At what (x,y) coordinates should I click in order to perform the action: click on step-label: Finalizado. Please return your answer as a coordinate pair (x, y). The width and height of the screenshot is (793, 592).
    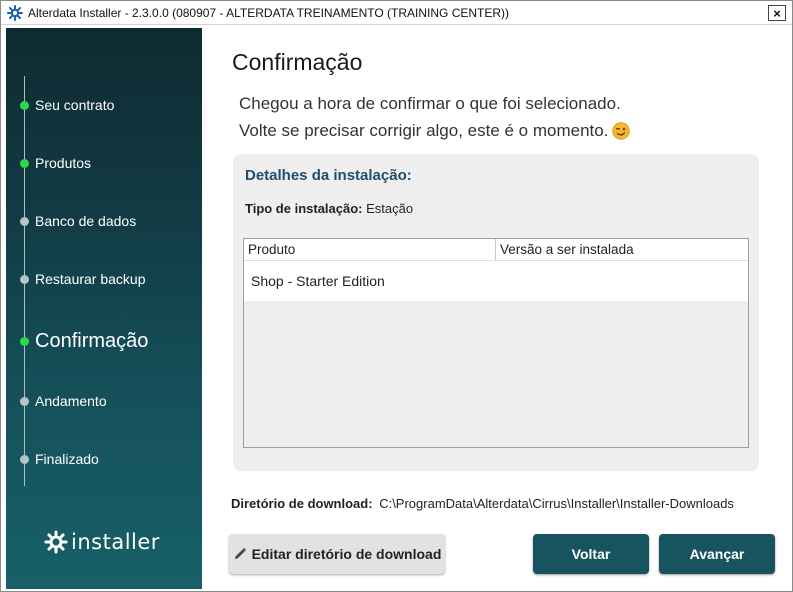
    Looking at the image, I should click on (67, 459).